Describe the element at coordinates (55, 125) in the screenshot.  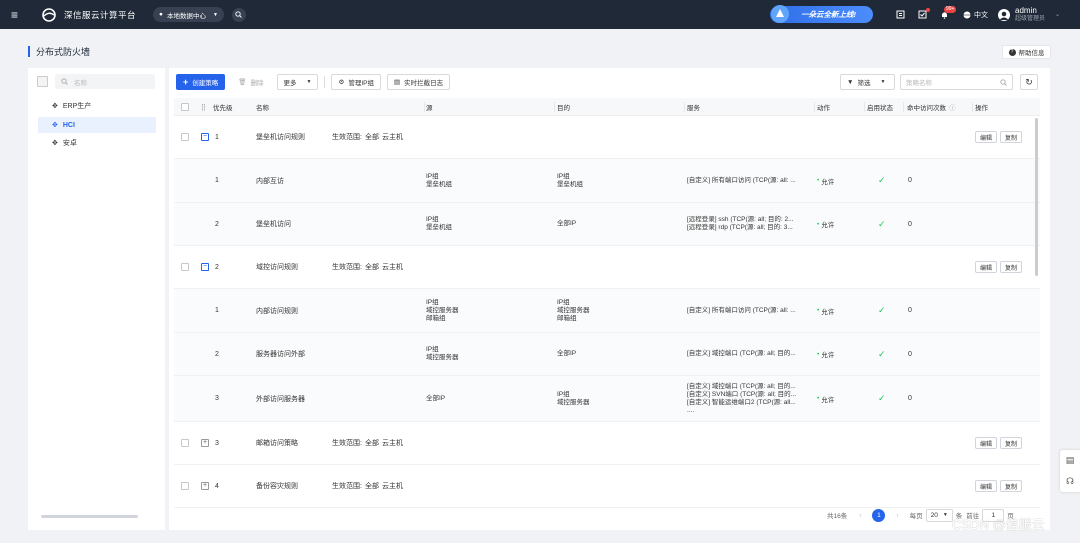
I see `cluster-icon: ✥` at that location.